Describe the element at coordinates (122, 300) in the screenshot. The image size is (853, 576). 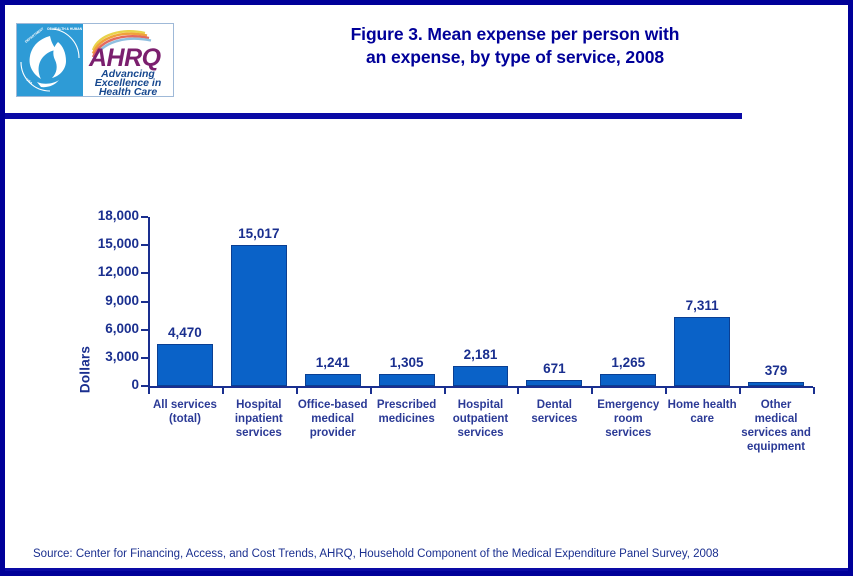
I see `y-axis-tick-label: 9,000` at that location.